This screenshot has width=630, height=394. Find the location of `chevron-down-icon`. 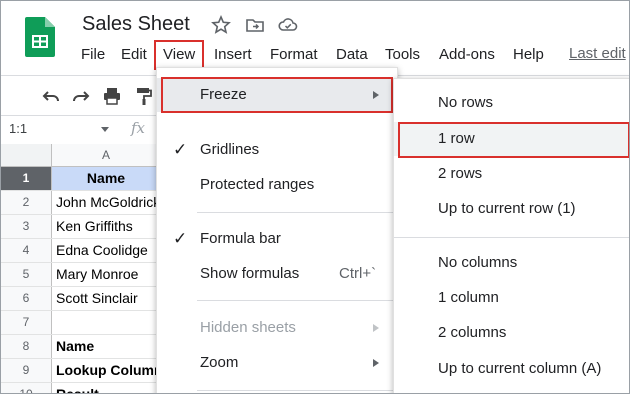

chevron-down-icon is located at coordinates (105, 129).